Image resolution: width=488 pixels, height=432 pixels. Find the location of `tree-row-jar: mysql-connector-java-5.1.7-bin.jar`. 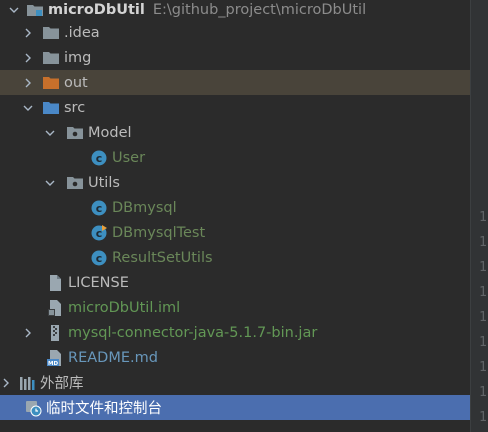

tree-row-jar: mysql-connector-java-5.1.7-bin.jar is located at coordinates (235, 332).